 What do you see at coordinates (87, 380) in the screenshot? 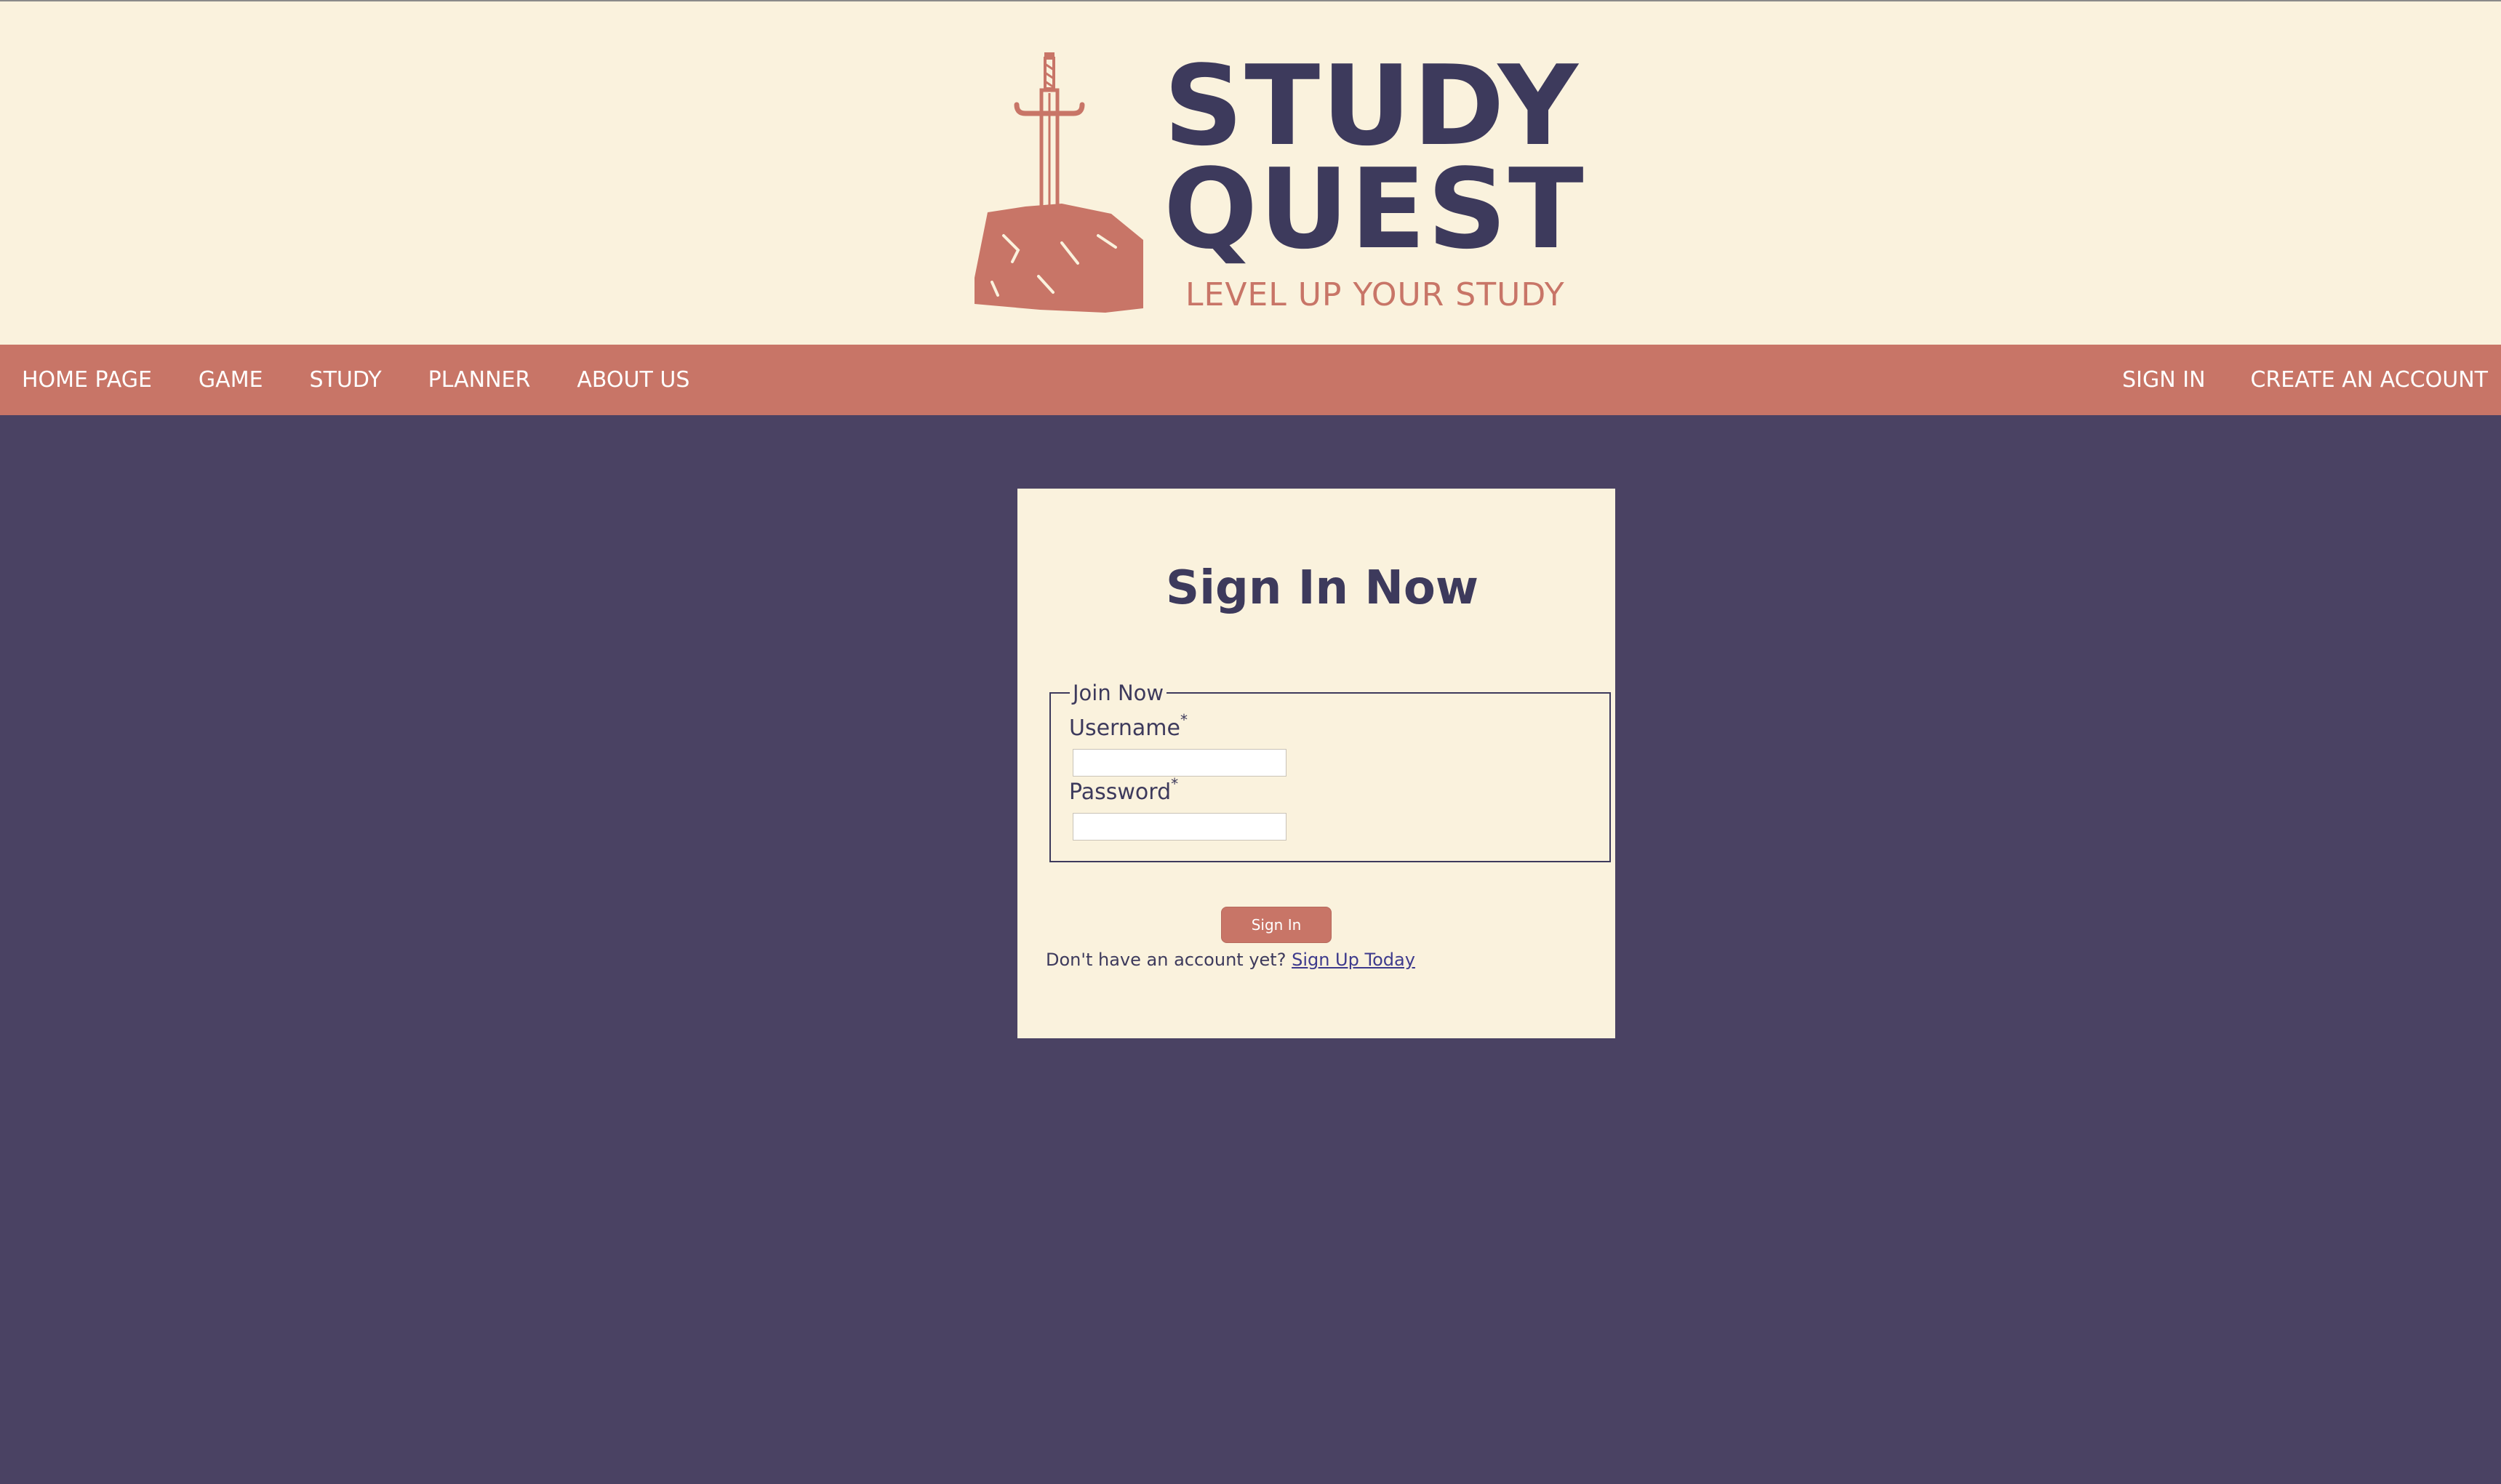
I see `nav-home-page: HOME PAGE` at bounding box center [87, 380].